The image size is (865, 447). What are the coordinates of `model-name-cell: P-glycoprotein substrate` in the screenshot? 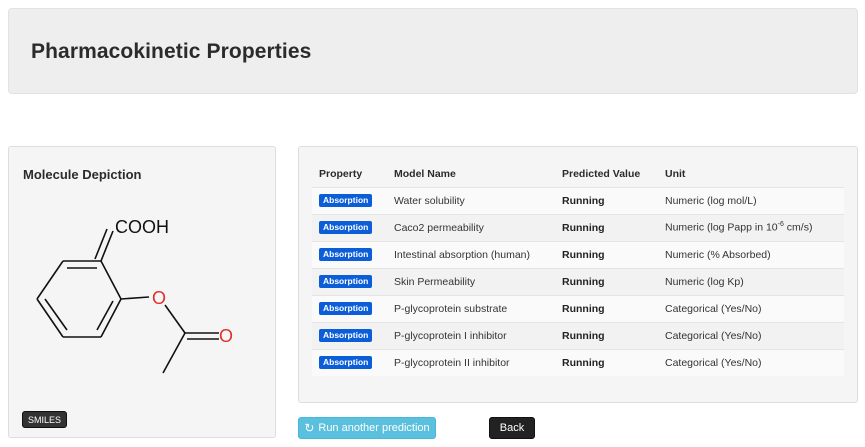 It's located at (471, 308).